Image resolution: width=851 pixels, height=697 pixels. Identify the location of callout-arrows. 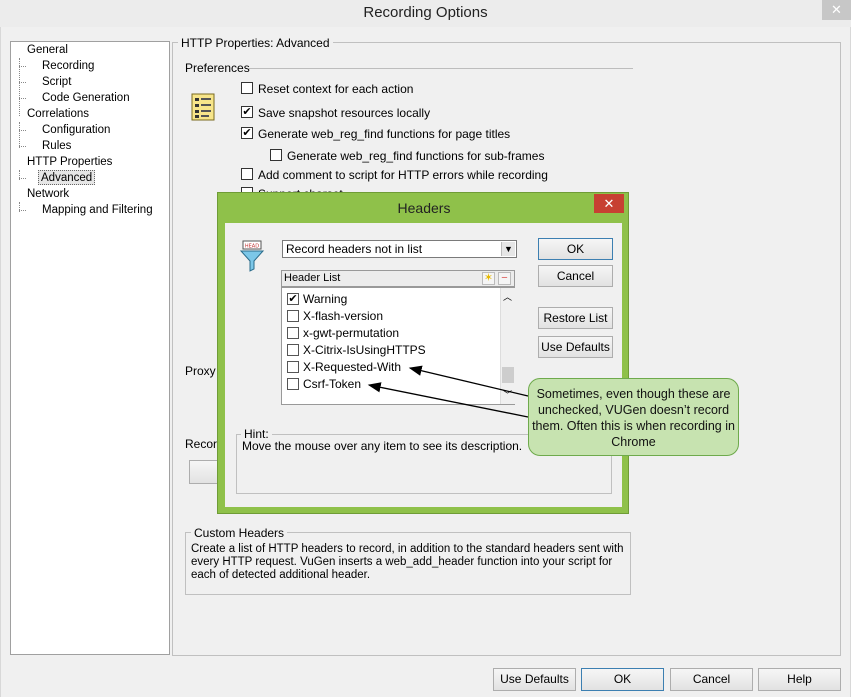
(448, 391).